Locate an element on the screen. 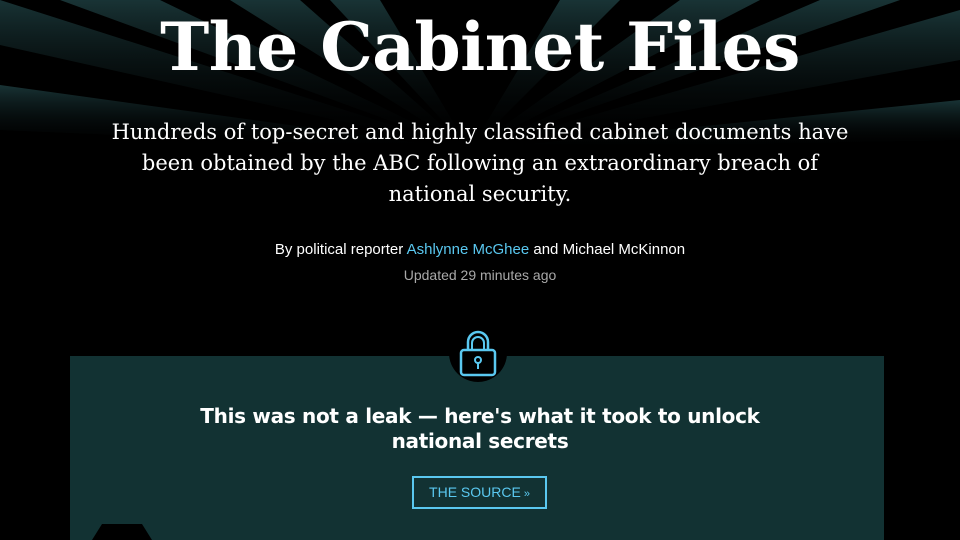 This screenshot has width=960, height=540. byline-prefix: By political reporter is located at coordinates (339, 249).